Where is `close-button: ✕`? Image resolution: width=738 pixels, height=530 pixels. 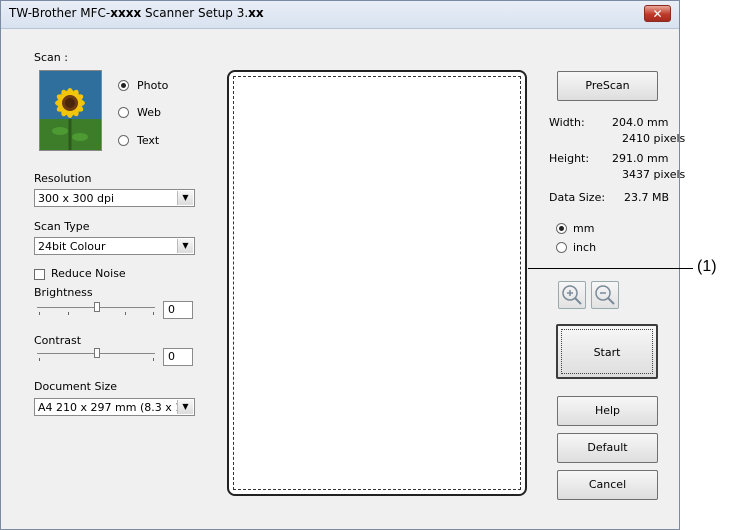
close-button: ✕ is located at coordinates (657, 13).